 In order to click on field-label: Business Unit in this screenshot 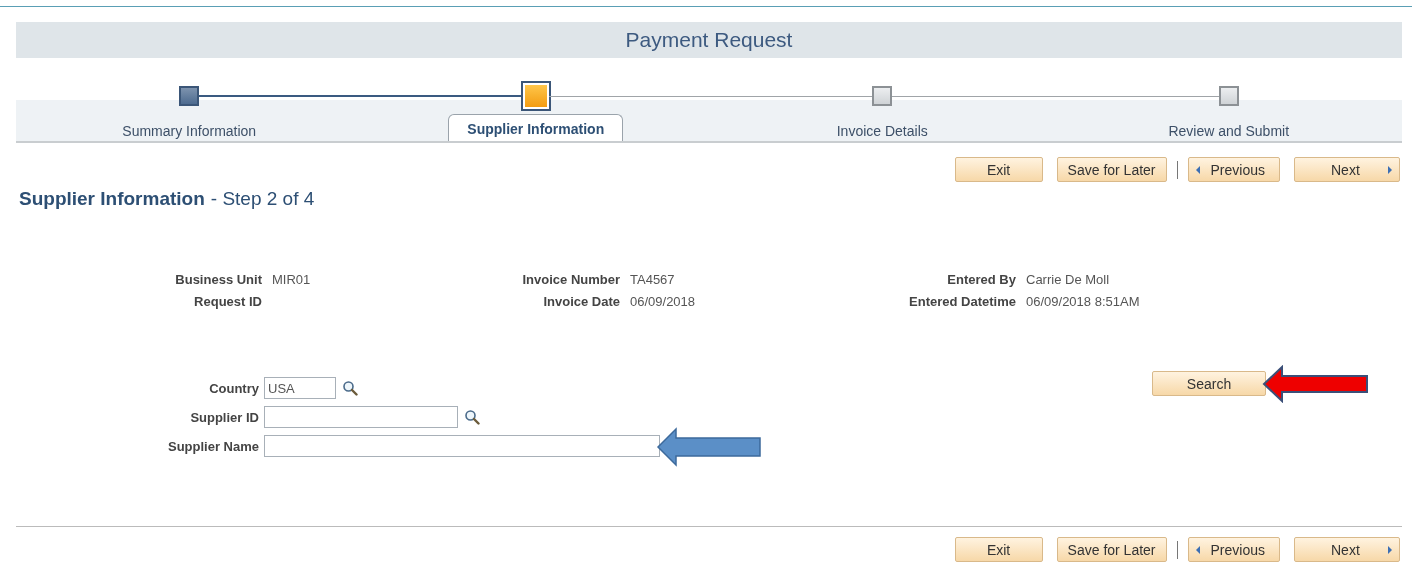, I will do `click(218, 279)`.